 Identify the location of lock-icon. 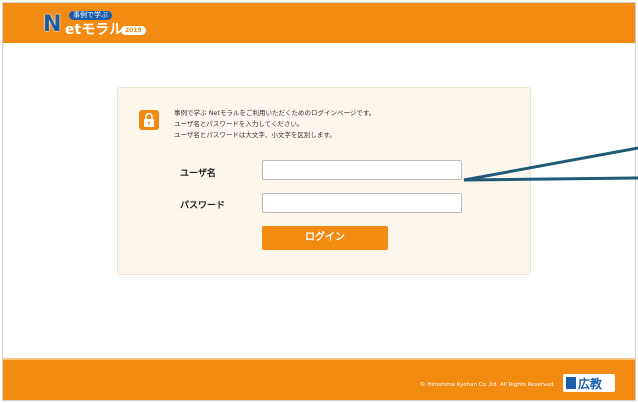
(149, 120).